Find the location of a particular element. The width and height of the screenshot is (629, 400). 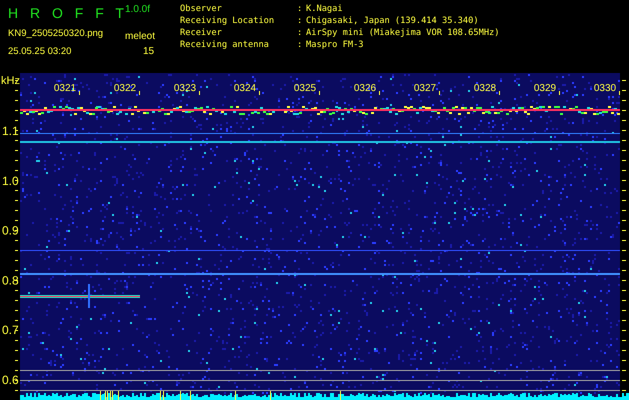

date-time: 25.05.25 03:20 is located at coordinates (40, 51).